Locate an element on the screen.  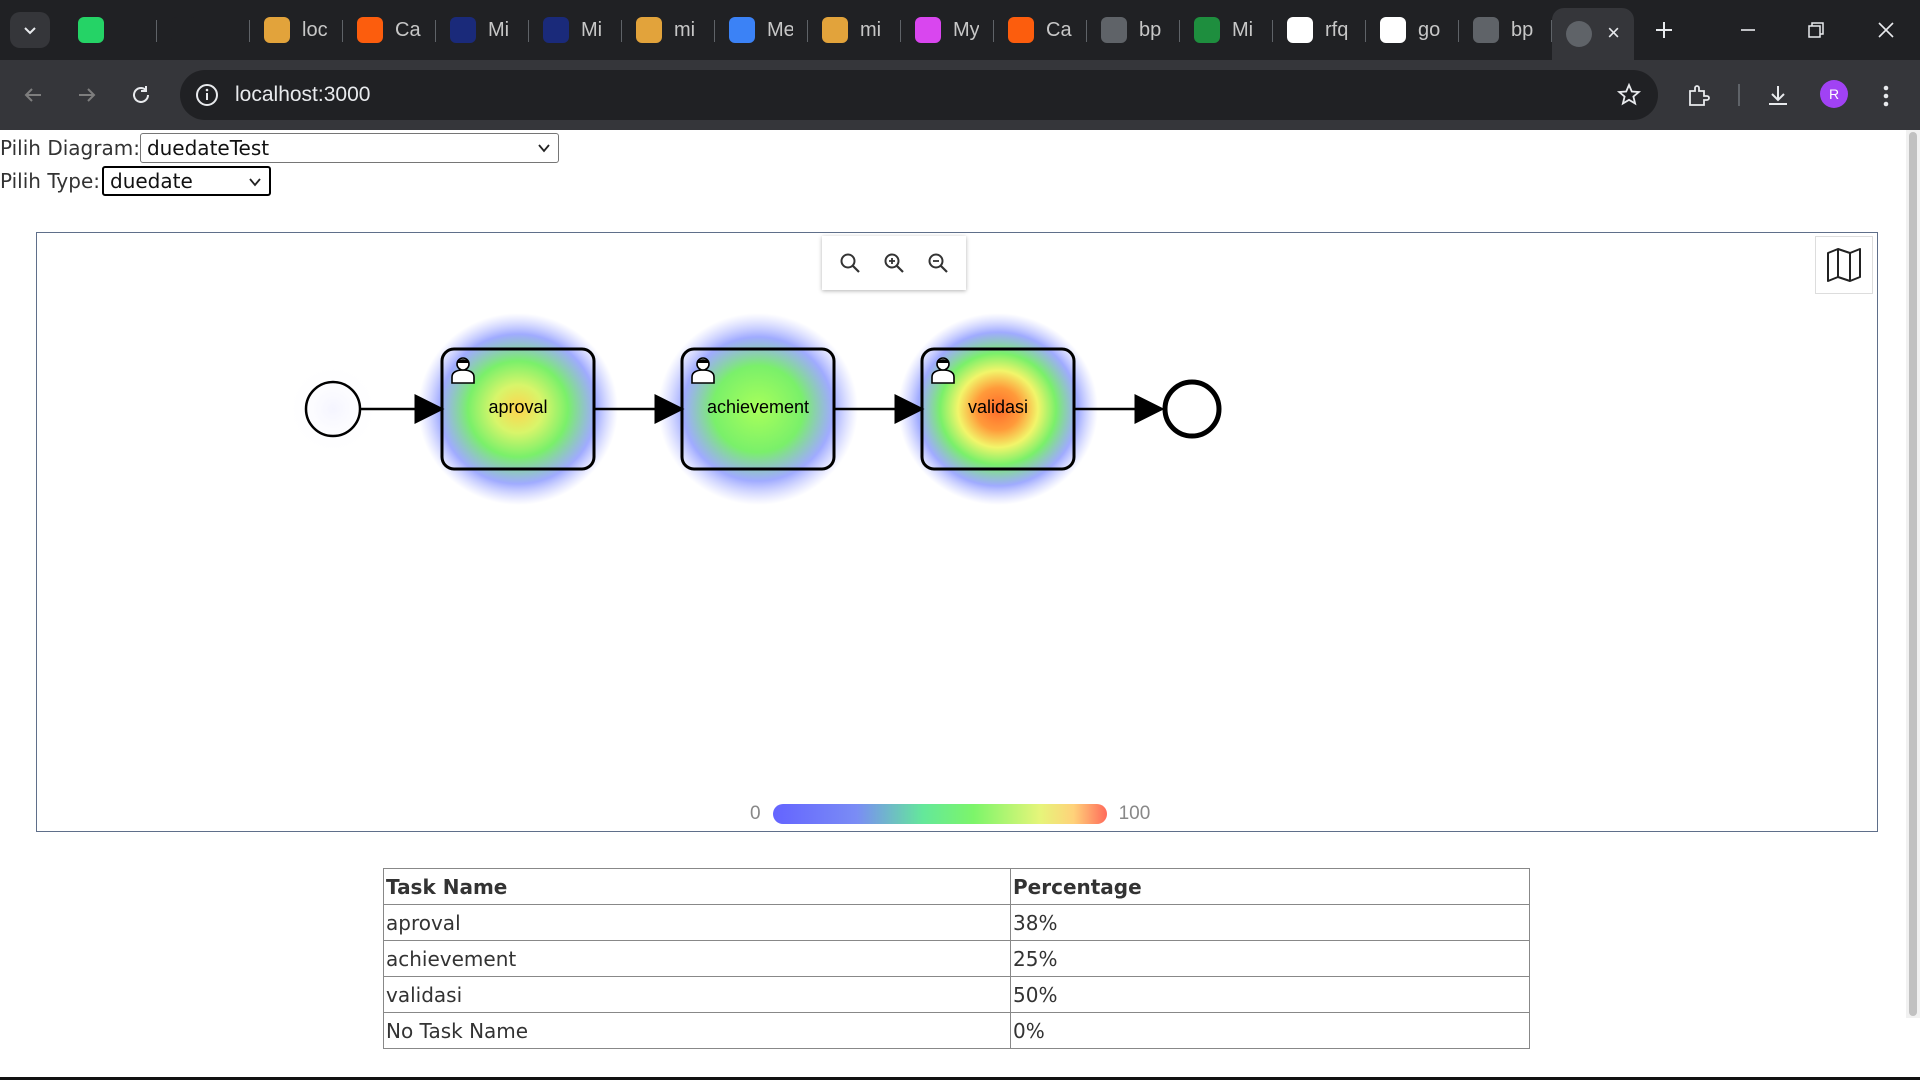
browser-tab: rfq is located at coordinates (1319, 30).